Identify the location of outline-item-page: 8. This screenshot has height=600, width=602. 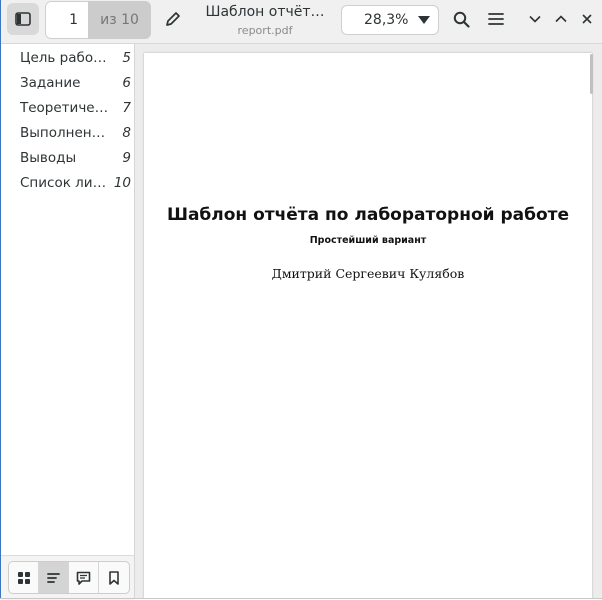
(126, 132).